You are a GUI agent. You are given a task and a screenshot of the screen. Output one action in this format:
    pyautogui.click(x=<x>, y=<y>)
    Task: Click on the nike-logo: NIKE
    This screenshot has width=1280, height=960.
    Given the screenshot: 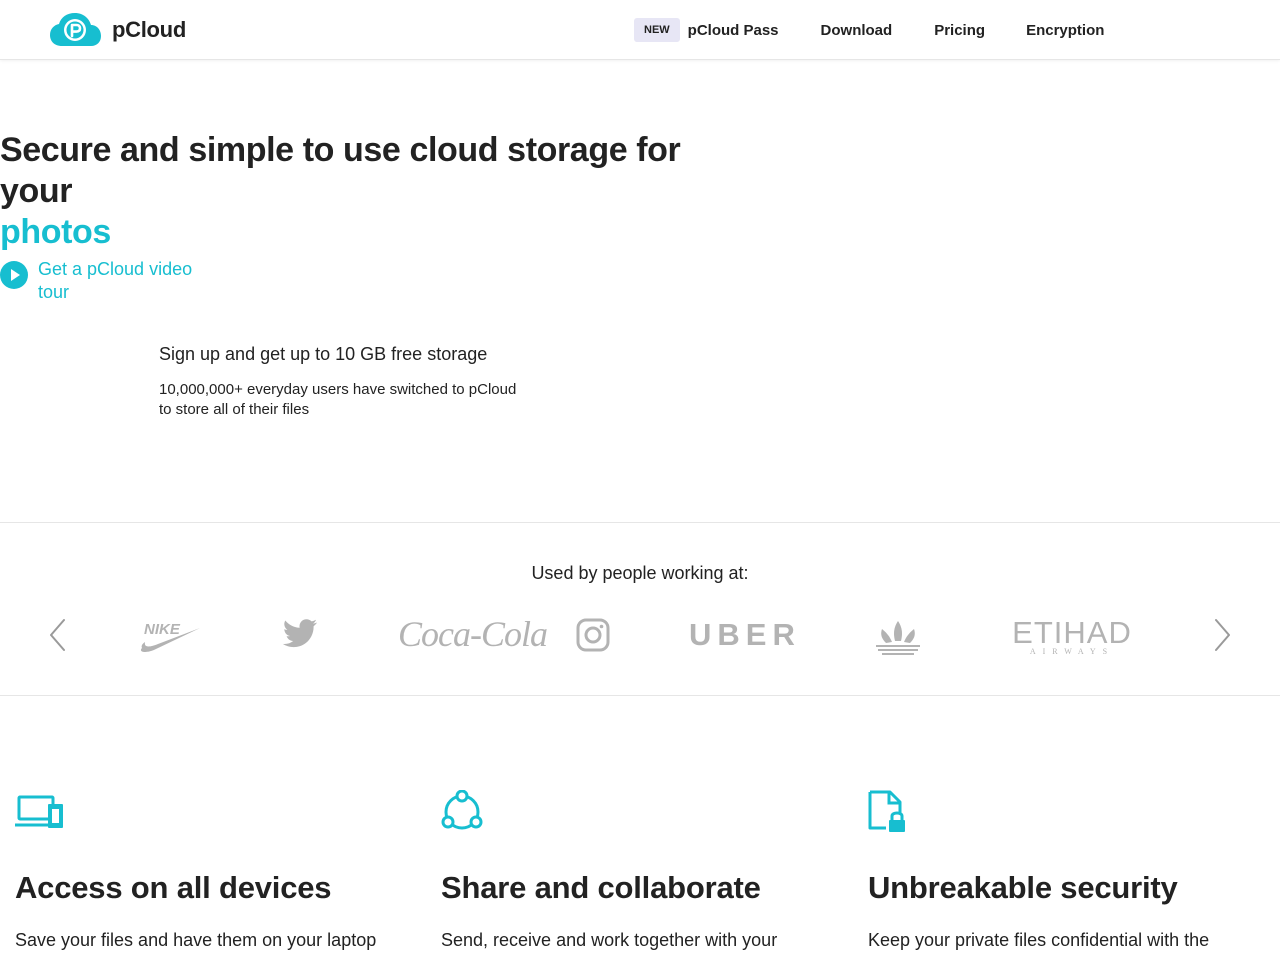 What is the action you would take?
    pyautogui.click(x=170, y=636)
    